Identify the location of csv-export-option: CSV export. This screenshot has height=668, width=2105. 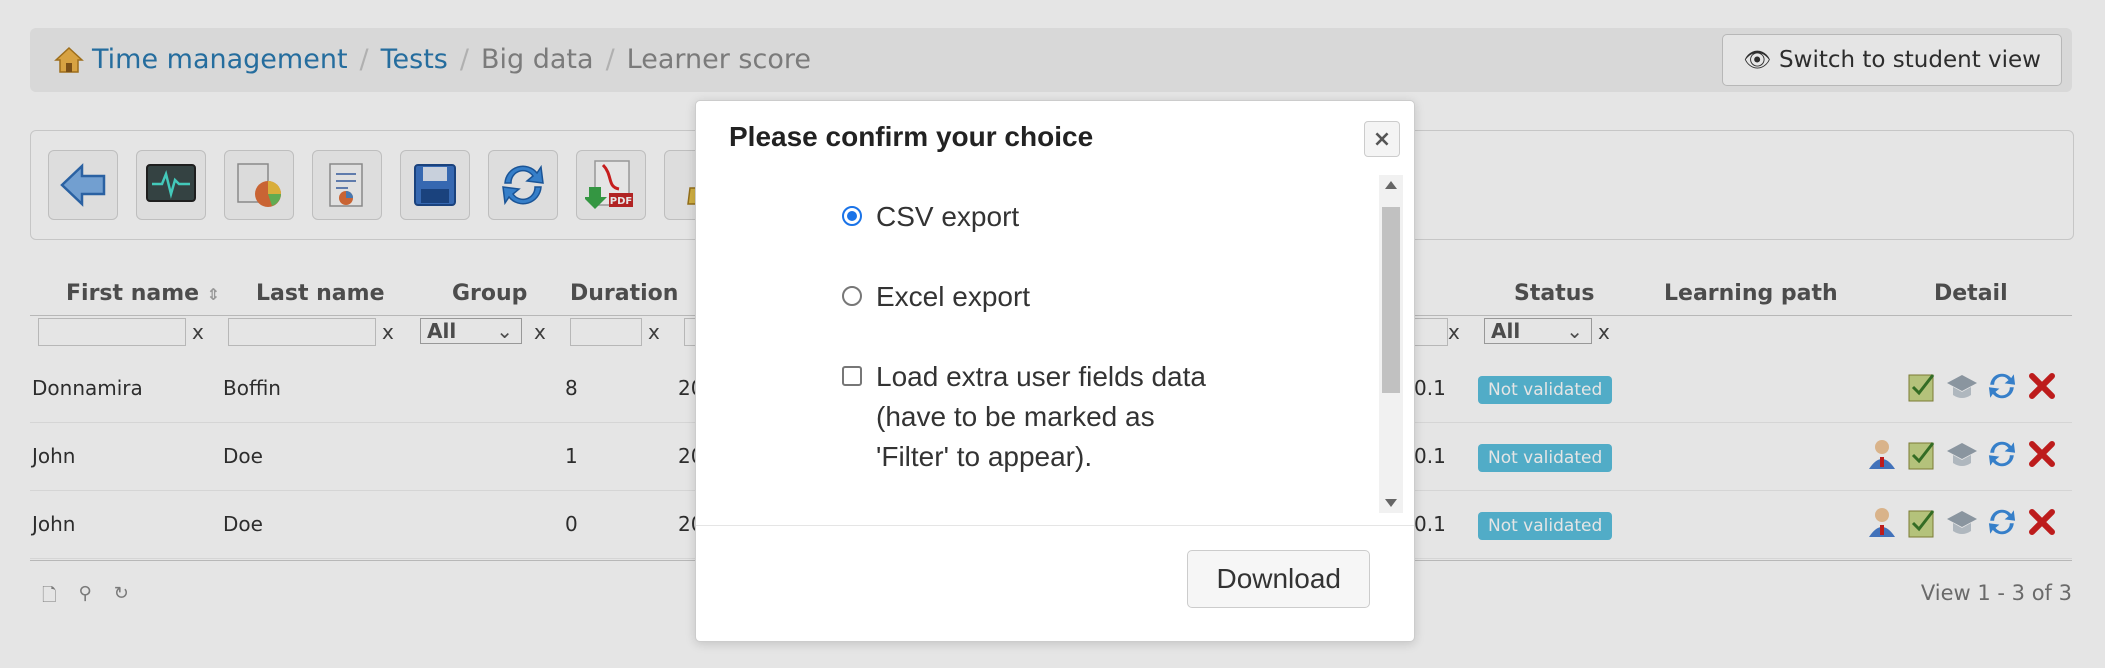
(930, 217).